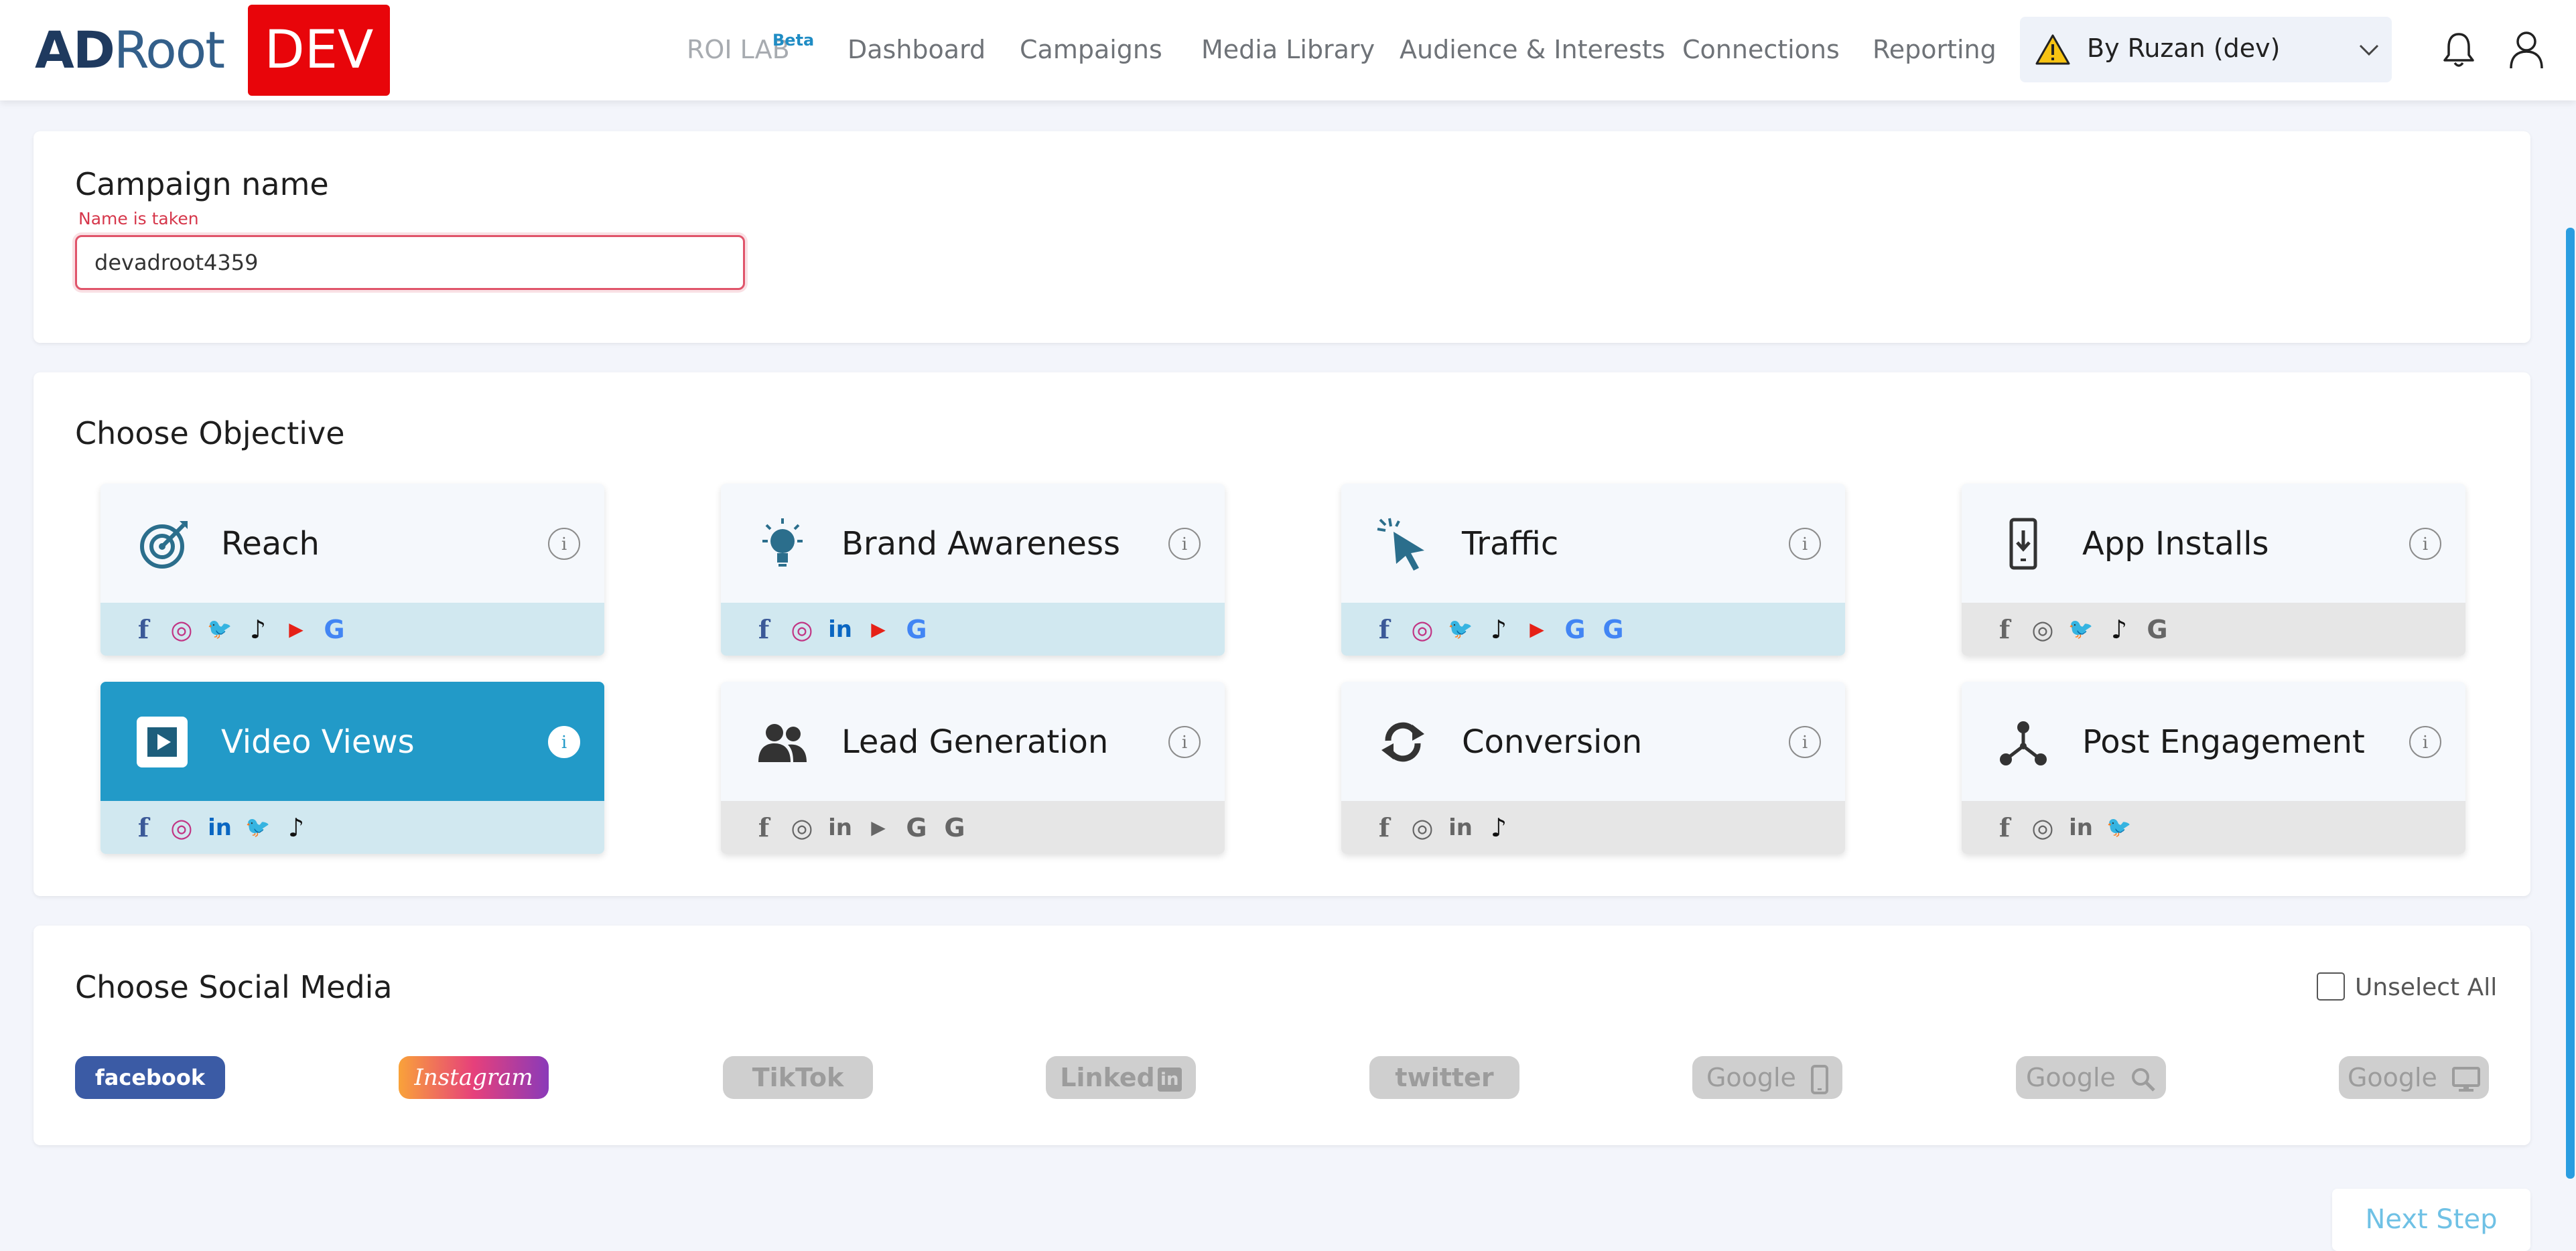  What do you see at coordinates (352, 570) in the screenshot?
I see `objective-reach: Reach i f ◎ 🐦 ♪ ▶ G` at bounding box center [352, 570].